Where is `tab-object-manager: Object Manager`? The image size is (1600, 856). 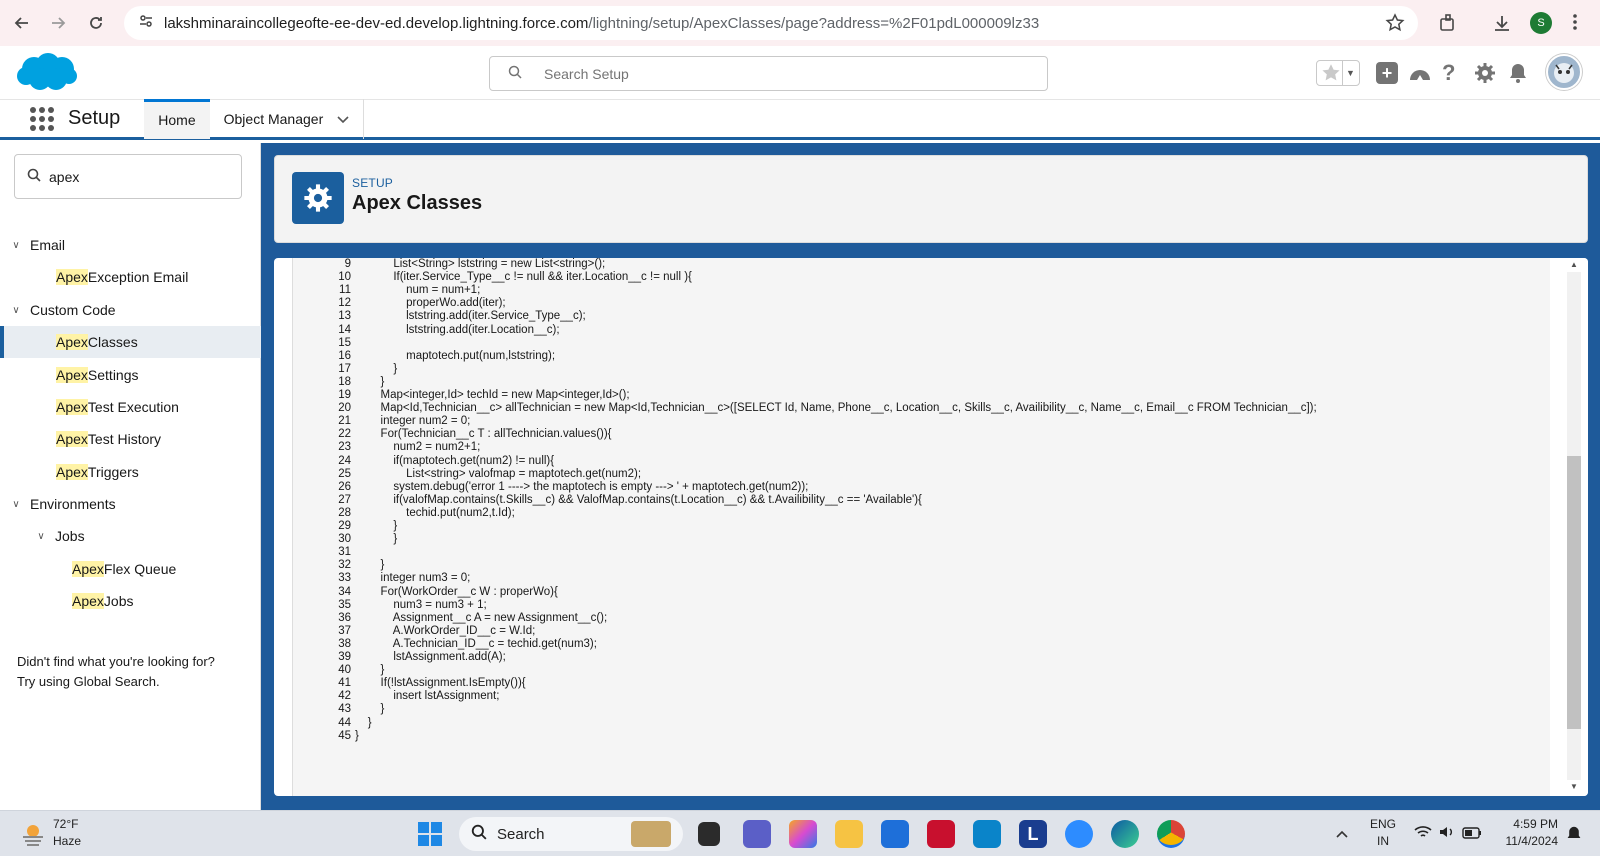 tab-object-manager: Object Manager is located at coordinates (287, 118).